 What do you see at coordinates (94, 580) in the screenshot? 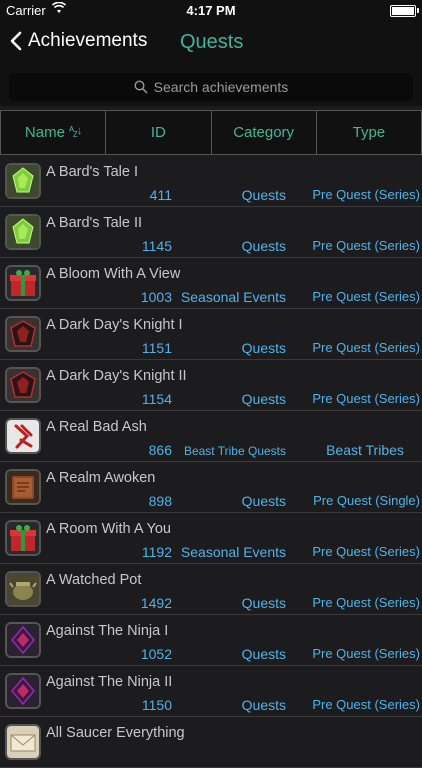
I see `achievement-name: A Watched Pot` at bounding box center [94, 580].